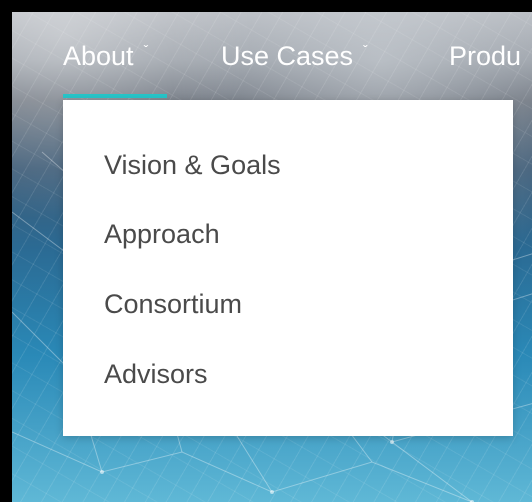 This screenshot has width=532, height=502. Describe the element at coordinates (98, 56) in the screenshot. I see `nav-item-label: About` at that location.